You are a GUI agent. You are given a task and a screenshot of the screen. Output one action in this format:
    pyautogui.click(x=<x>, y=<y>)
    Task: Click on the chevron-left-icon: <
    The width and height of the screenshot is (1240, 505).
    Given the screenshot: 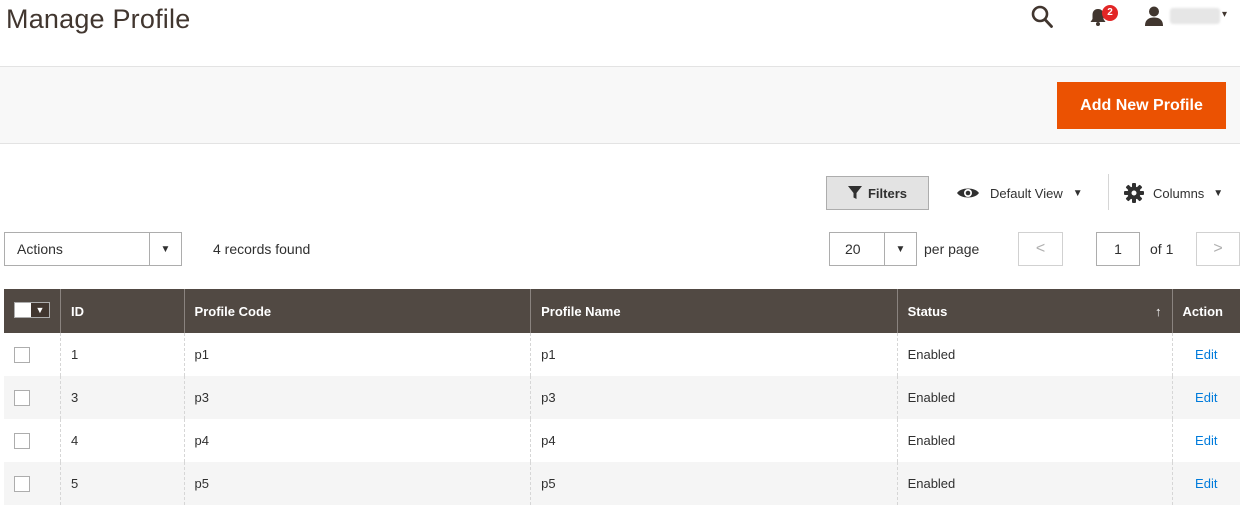 What is the action you would take?
    pyautogui.click(x=1040, y=248)
    